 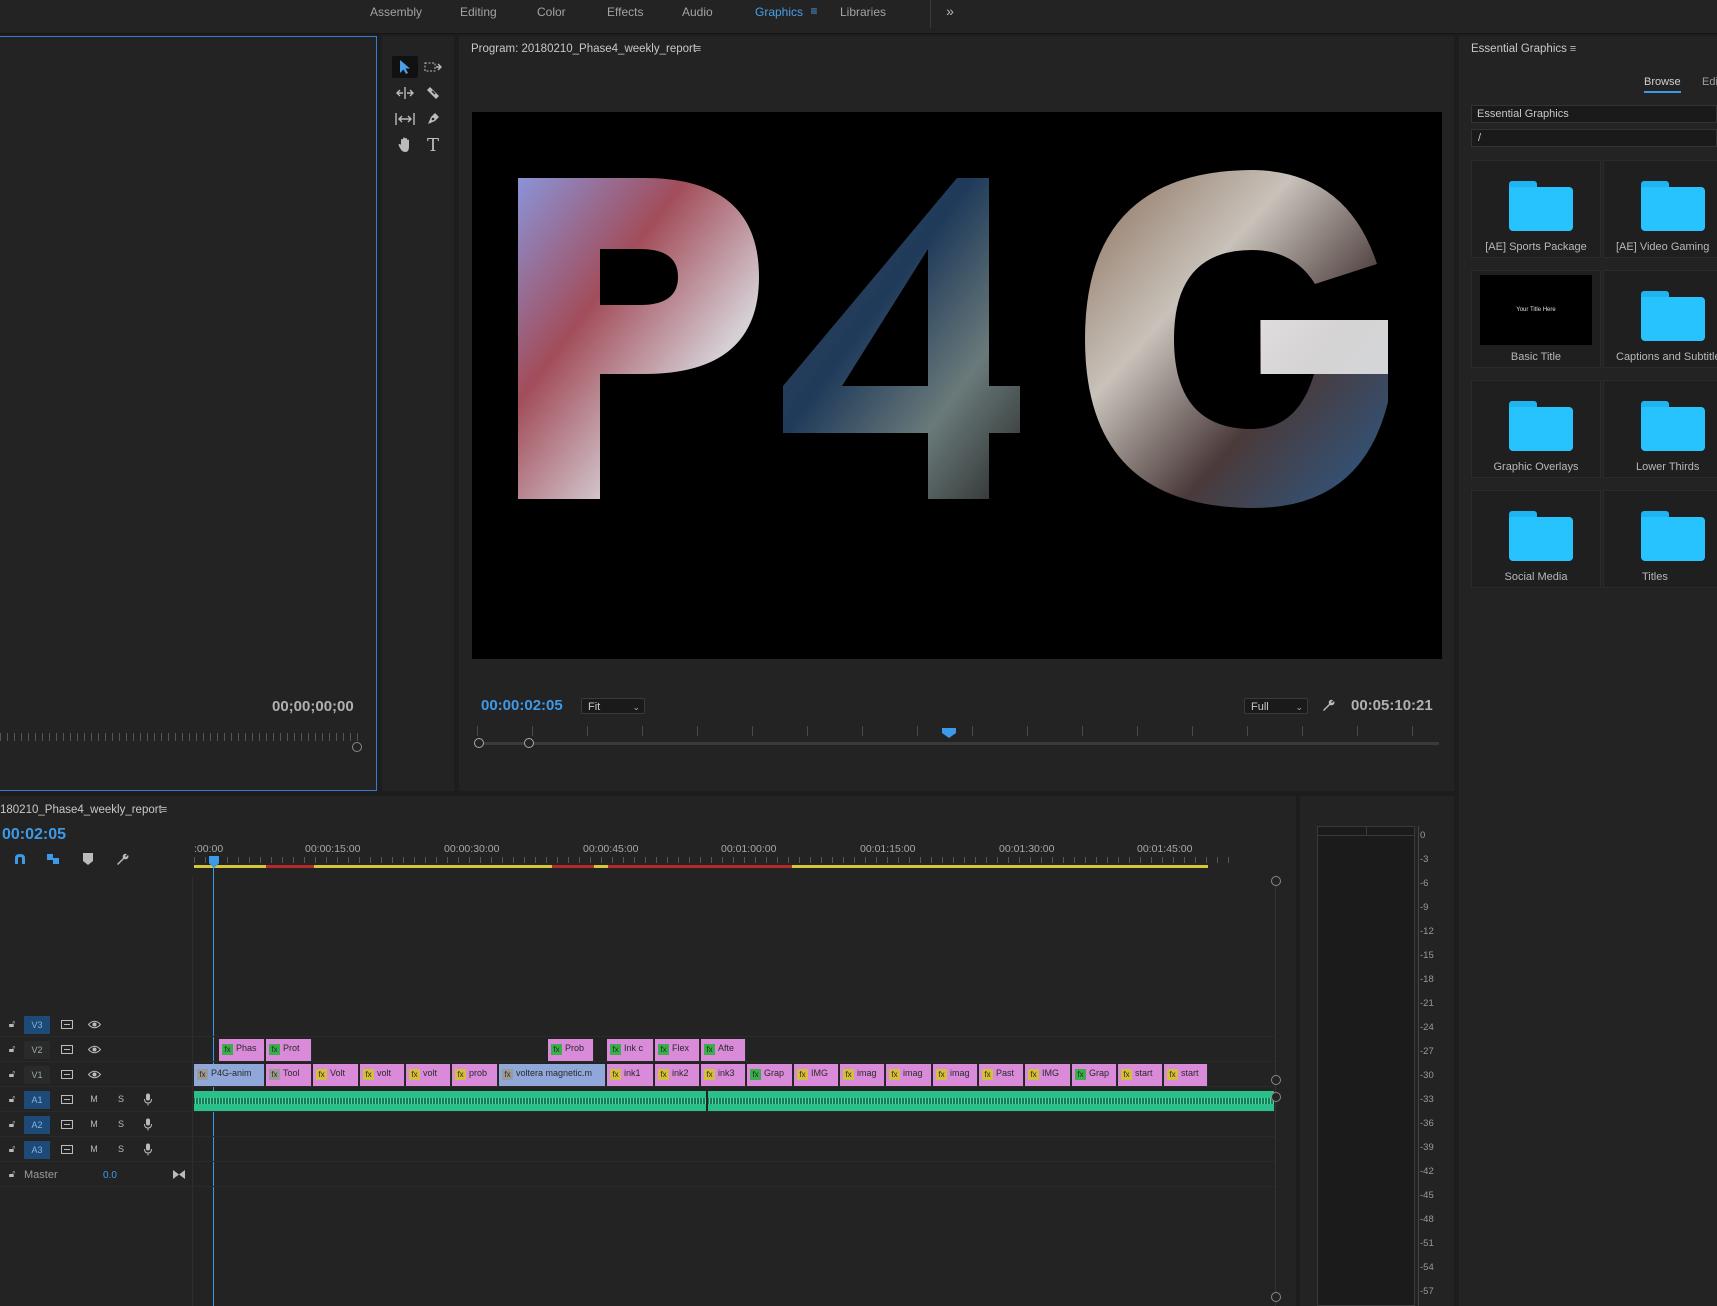 What do you see at coordinates (37, 1125) in the screenshot?
I see `track-target-a2: A2` at bounding box center [37, 1125].